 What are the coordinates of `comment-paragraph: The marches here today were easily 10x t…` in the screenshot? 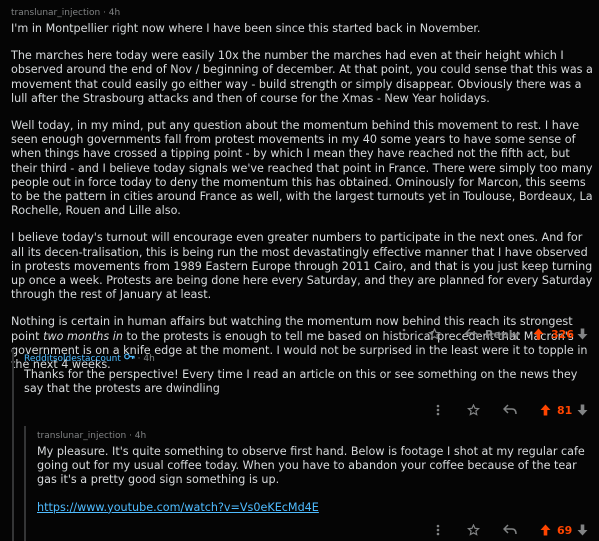 It's located at (302, 77).